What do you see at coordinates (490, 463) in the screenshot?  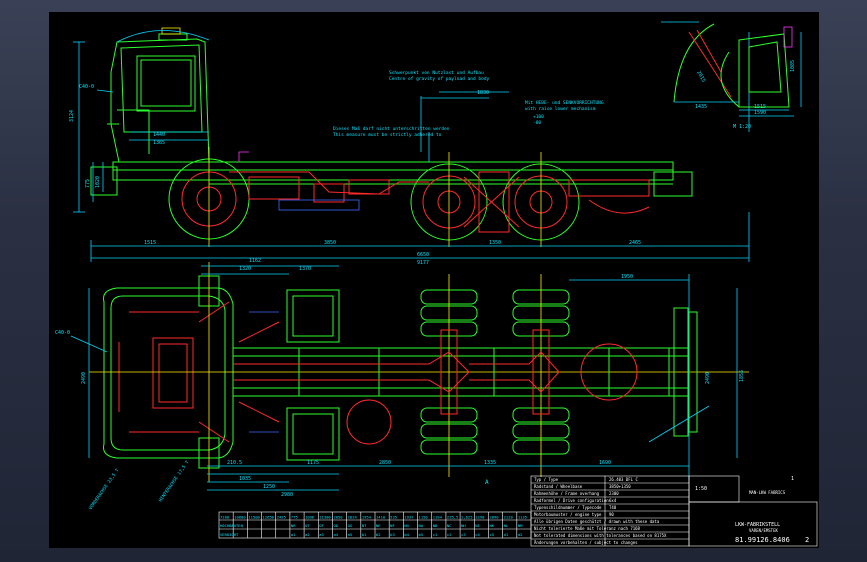 I see `bottom-dim-6: 1335` at bounding box center [490, 463].